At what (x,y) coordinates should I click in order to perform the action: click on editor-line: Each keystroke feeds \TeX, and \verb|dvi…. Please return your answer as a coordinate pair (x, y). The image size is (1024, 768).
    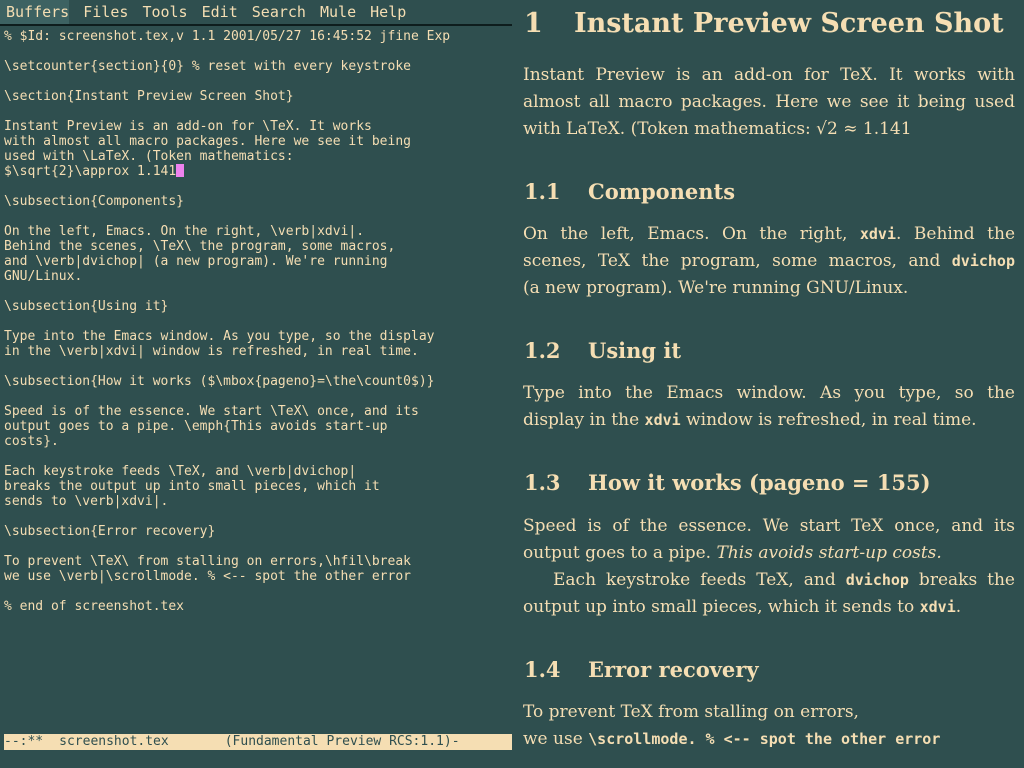
    Looking at the image, I should click on (258, 471).